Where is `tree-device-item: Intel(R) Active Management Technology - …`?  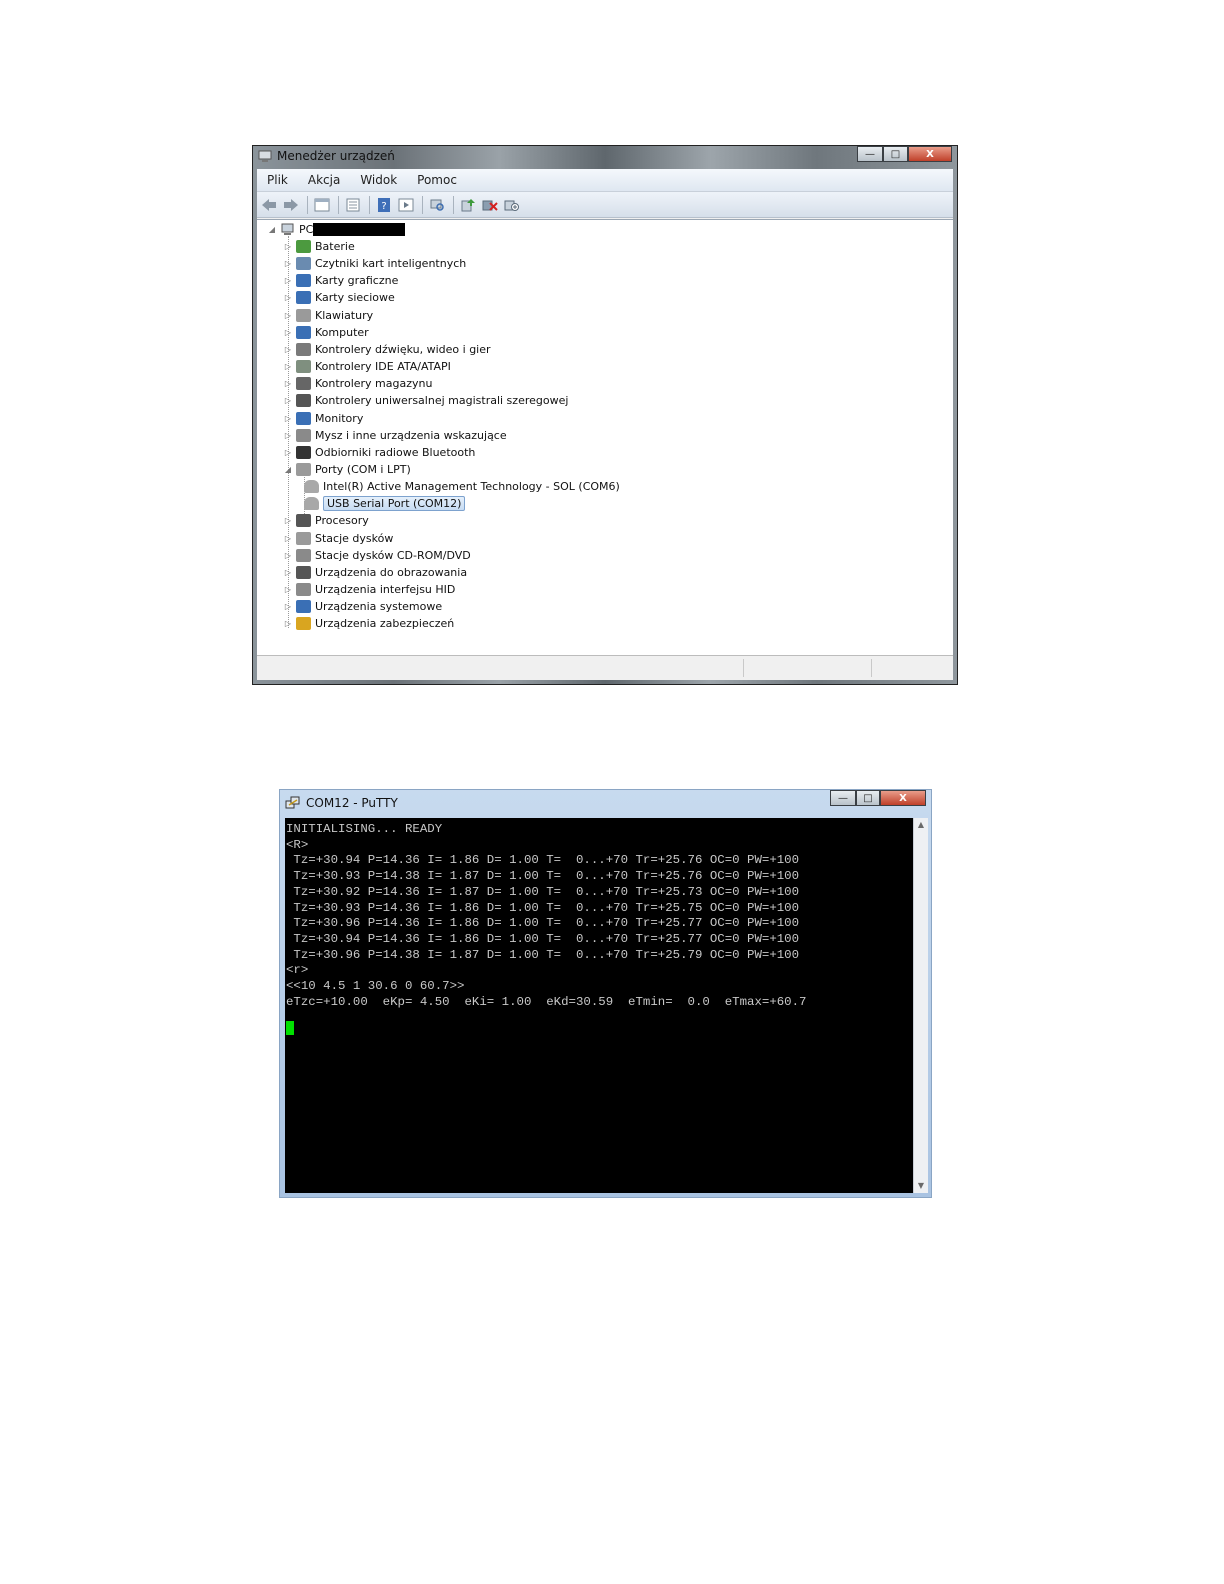
tree-device-item: Intel(R) Active Management Technology - … is located at coordinates (460, 486).